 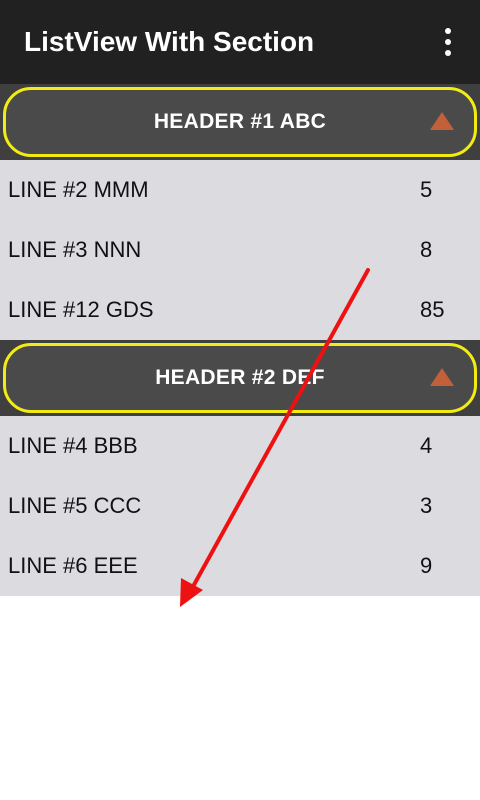 I want to click on list-item: LINE #5 CCC 3, so click(x=240, y=506).